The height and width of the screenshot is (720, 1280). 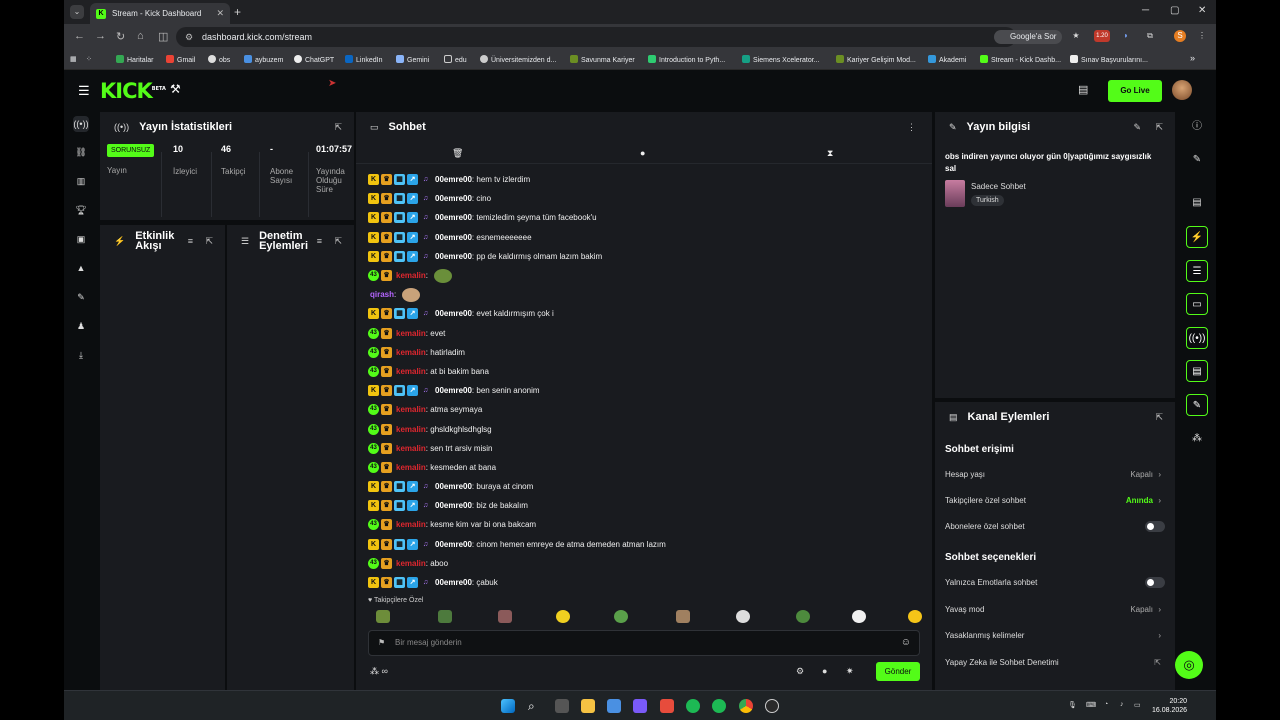 What do you see at coordinates (79, 36) in the screenshot?
I see `back-icon: ←` at bounding box center [79, 36].